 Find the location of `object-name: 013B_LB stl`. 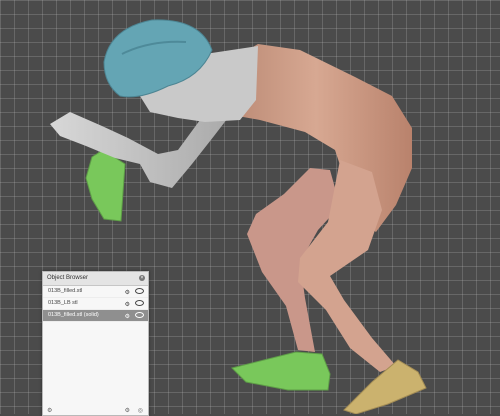

object-name: 013B_LB stl is located at coordinates (63, 303).